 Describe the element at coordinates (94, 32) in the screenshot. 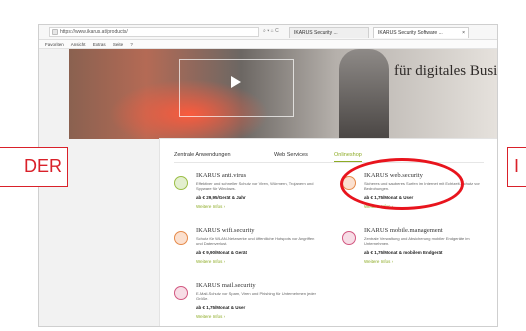

I see `address-text: https://www.ikarus.at/products/` at that location.